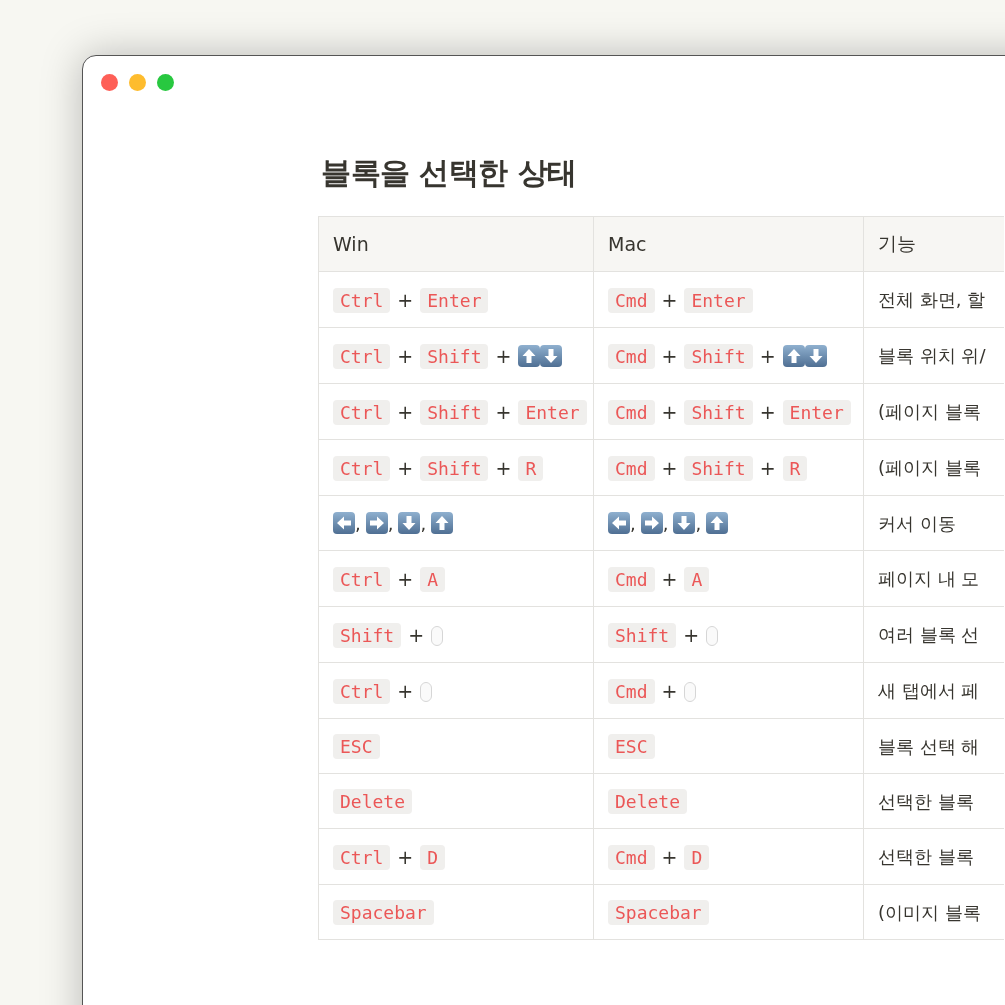 The height and width of the screenshot is (1005, 1005). Describe the element at coordinates (728, 244) in the screenshot. I see `column-header: Mac` at that location.